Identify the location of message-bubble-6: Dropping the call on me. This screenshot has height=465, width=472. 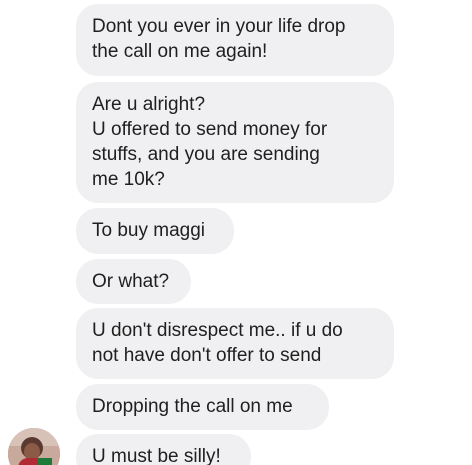
(202, 407).